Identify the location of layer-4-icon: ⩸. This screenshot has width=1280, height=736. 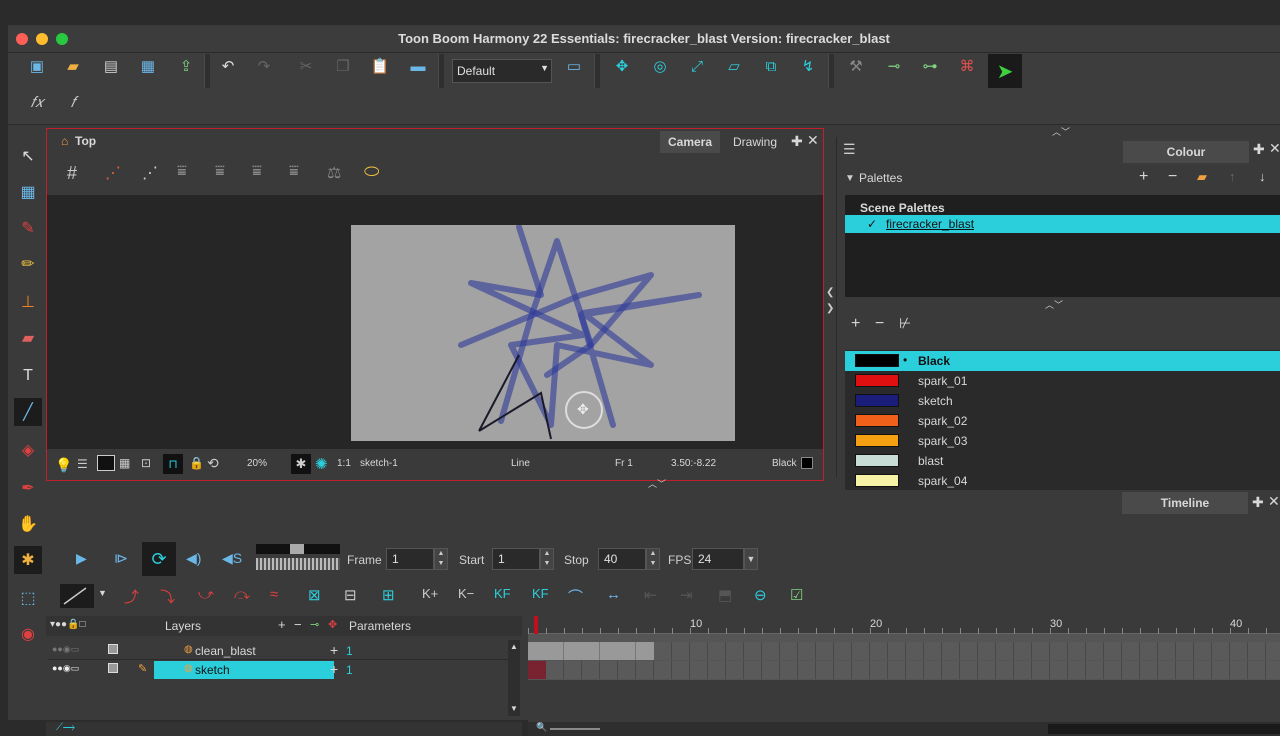
(294, 172).